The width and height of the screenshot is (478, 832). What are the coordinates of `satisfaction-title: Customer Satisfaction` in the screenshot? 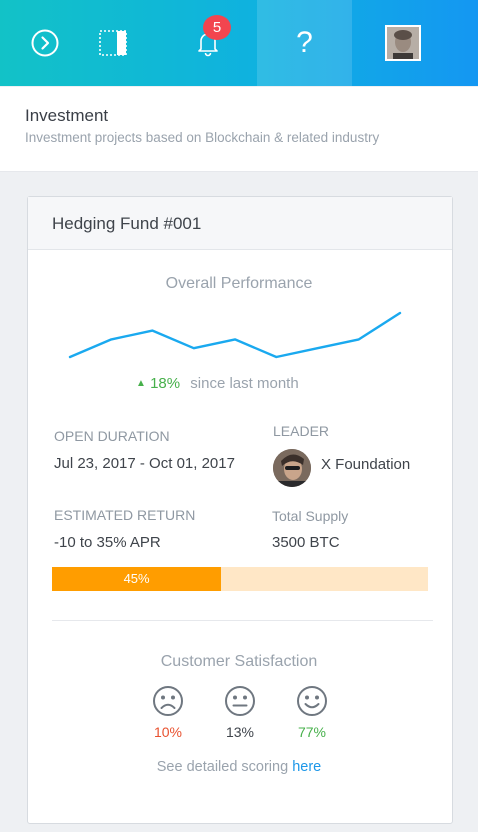 It's located at (239, 661).